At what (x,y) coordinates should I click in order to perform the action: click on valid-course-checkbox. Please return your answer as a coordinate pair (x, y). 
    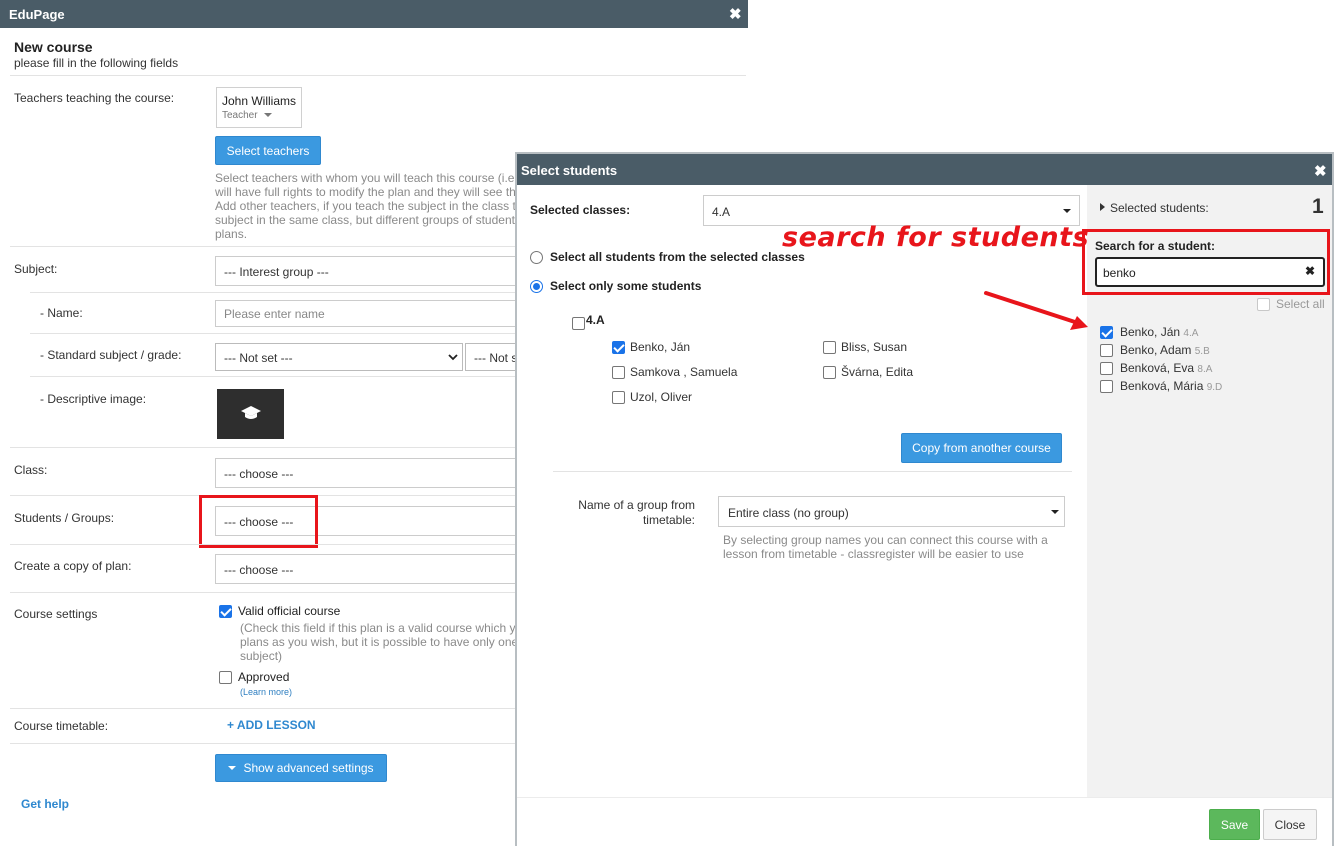
    Looking at the image, I should click on (225, 611).